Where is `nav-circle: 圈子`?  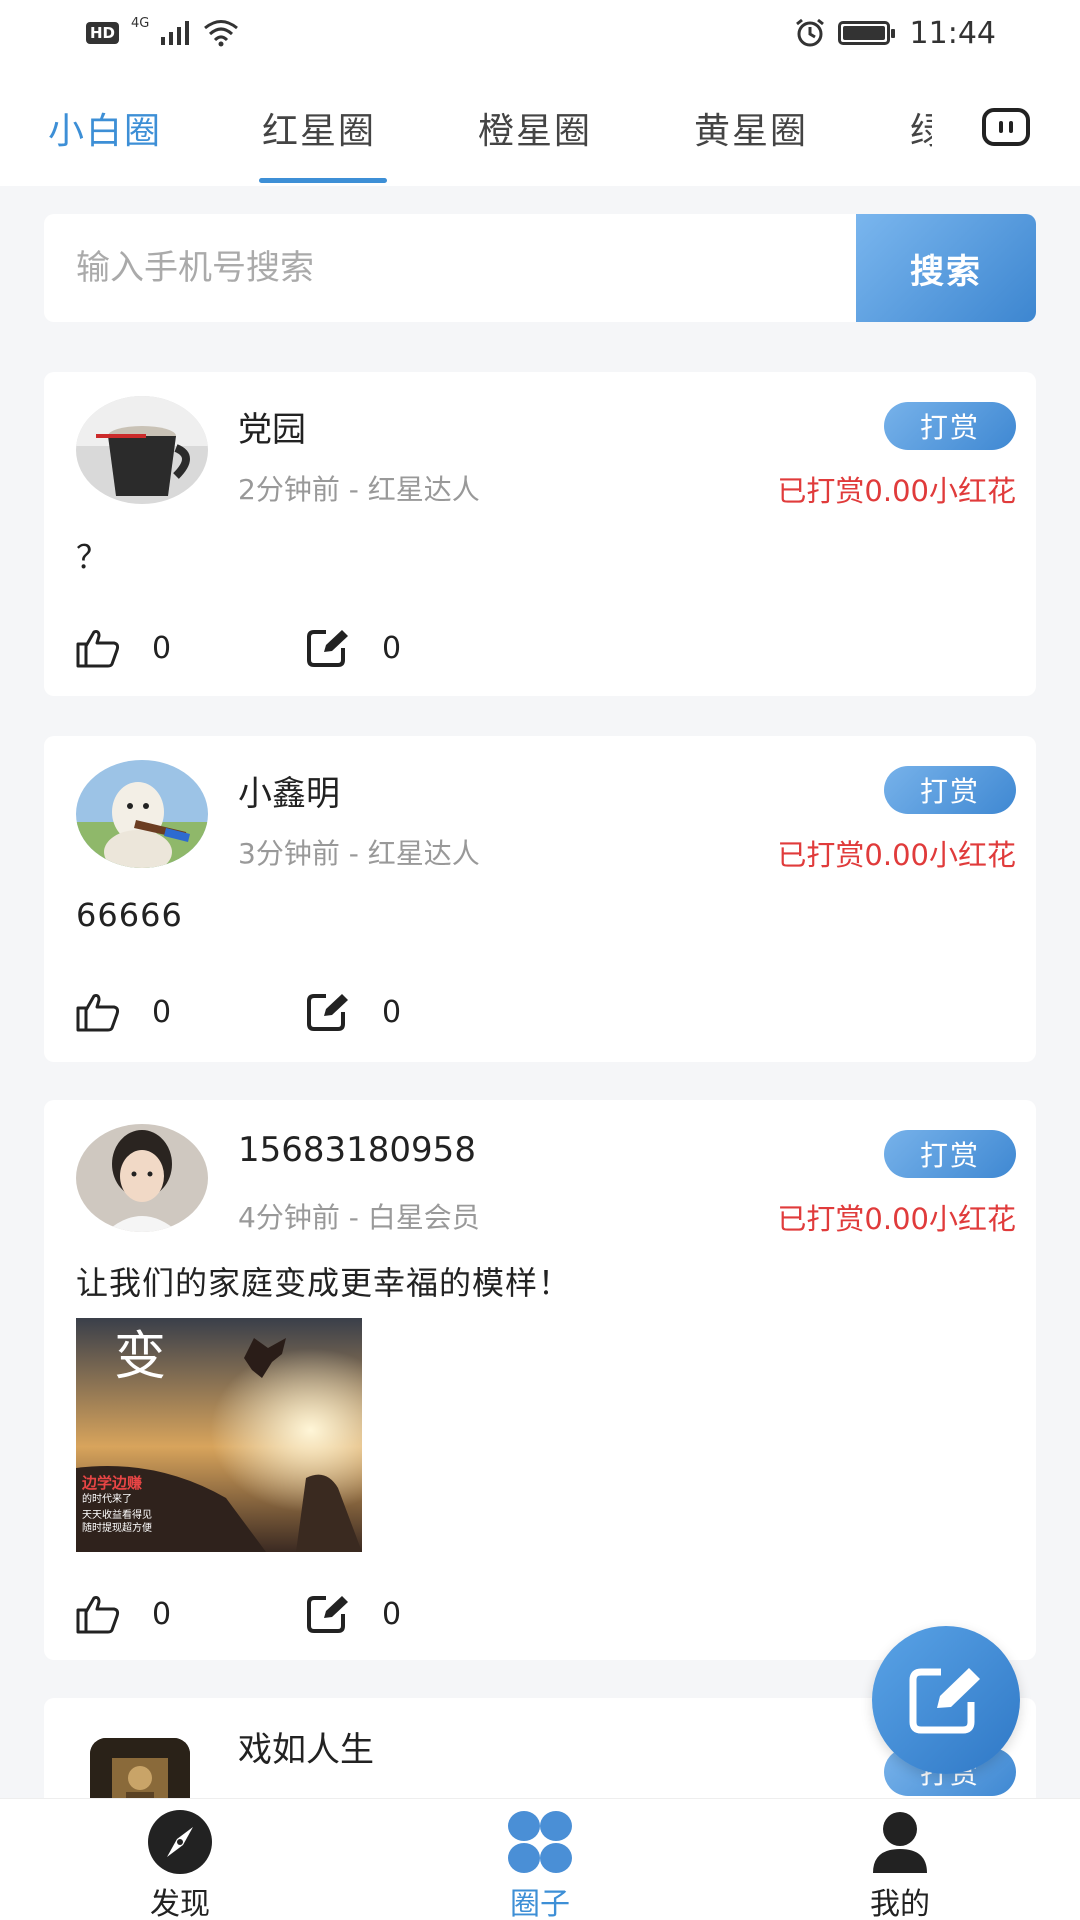 nav-circle: 圈子 is located at coordinates (540, 1864).